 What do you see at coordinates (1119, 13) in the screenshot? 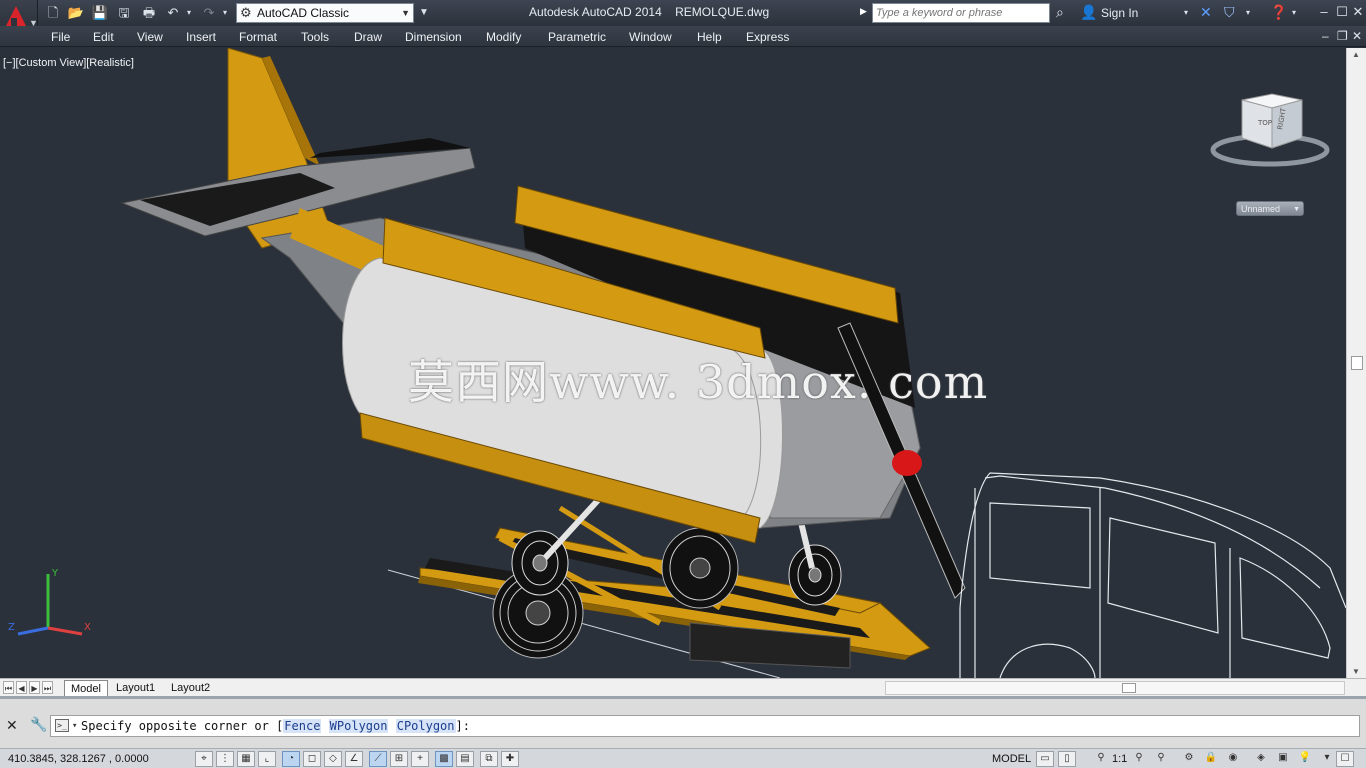
I see `sign-in-link: Sign In` at bounding box center [1119, 13].